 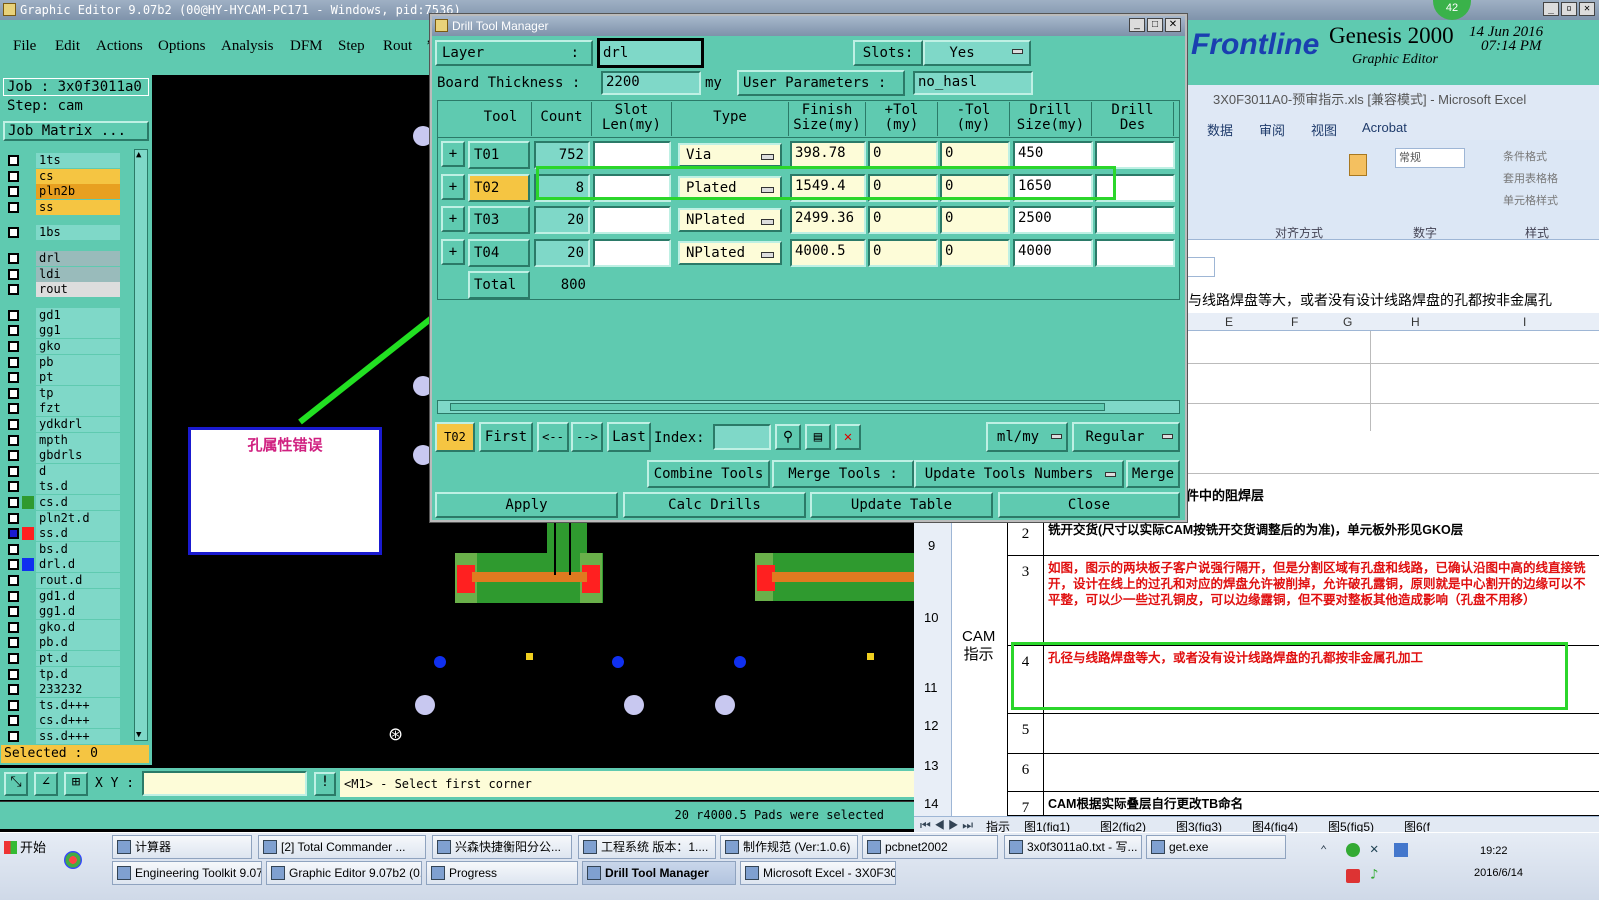 I want to click on tool-button: T01, so click(x=499, y=155).